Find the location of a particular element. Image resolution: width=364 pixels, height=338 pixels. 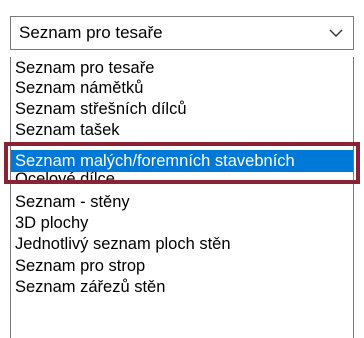

list-item-jednotlivy-seznam-ploch-sten: Jednotlivý seznam ploch stěn is located at coordinates (182, 244).